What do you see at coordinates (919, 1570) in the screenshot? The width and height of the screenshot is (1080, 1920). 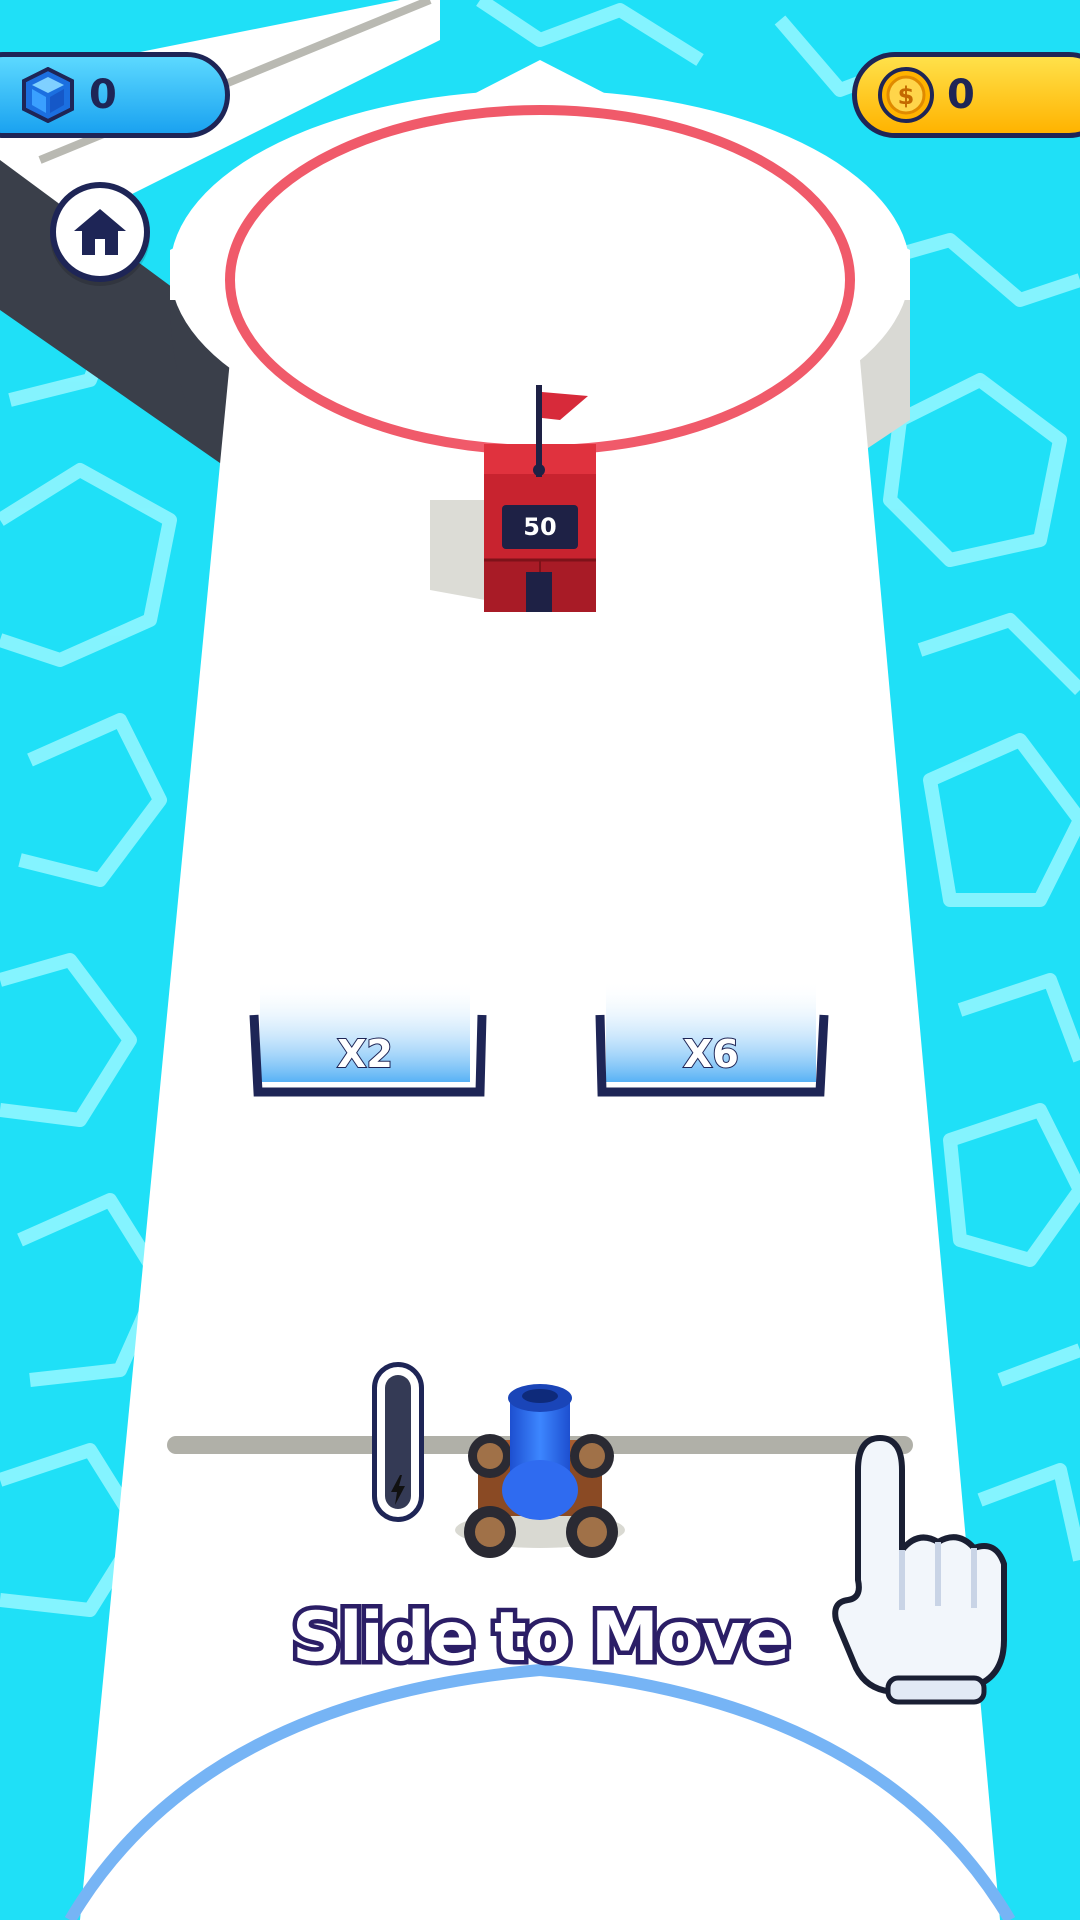 I see `pointing-hand-icon` at bounding box center [919, 1570].